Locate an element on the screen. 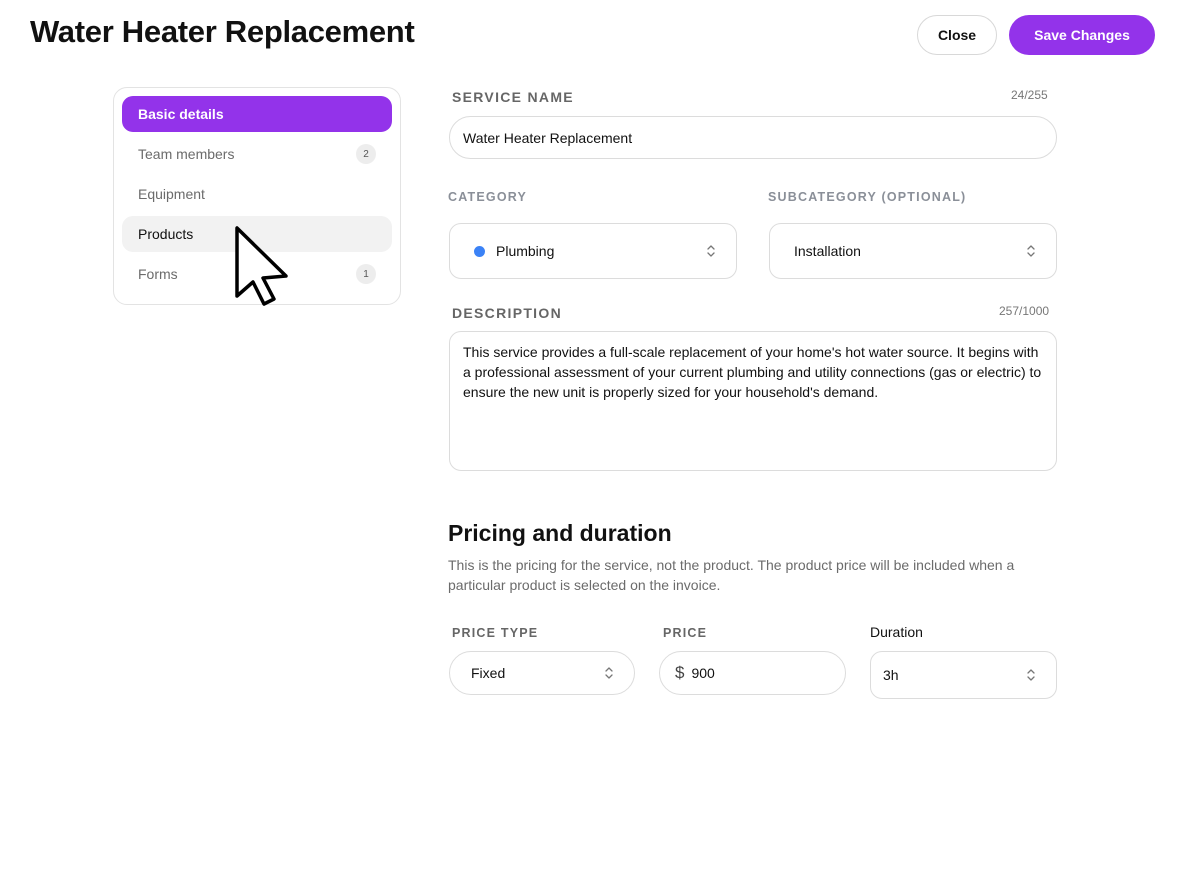 The width and height of the screenshot is (1184, 885). duration-value: 3h is located at coordinates (891, 675).